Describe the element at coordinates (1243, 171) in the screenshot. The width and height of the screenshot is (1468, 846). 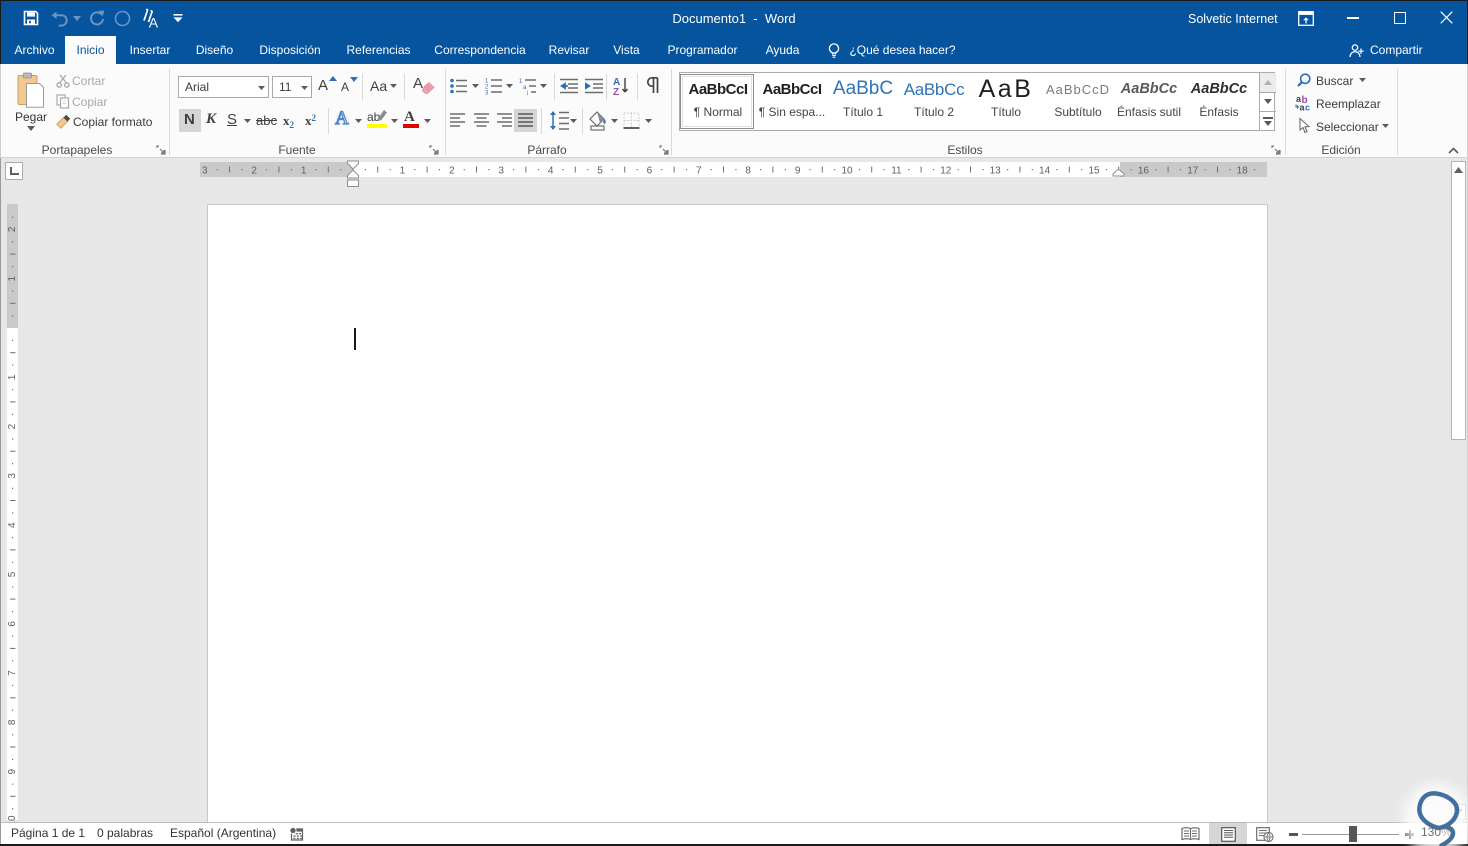
I see `svg-text: 18` at that location.